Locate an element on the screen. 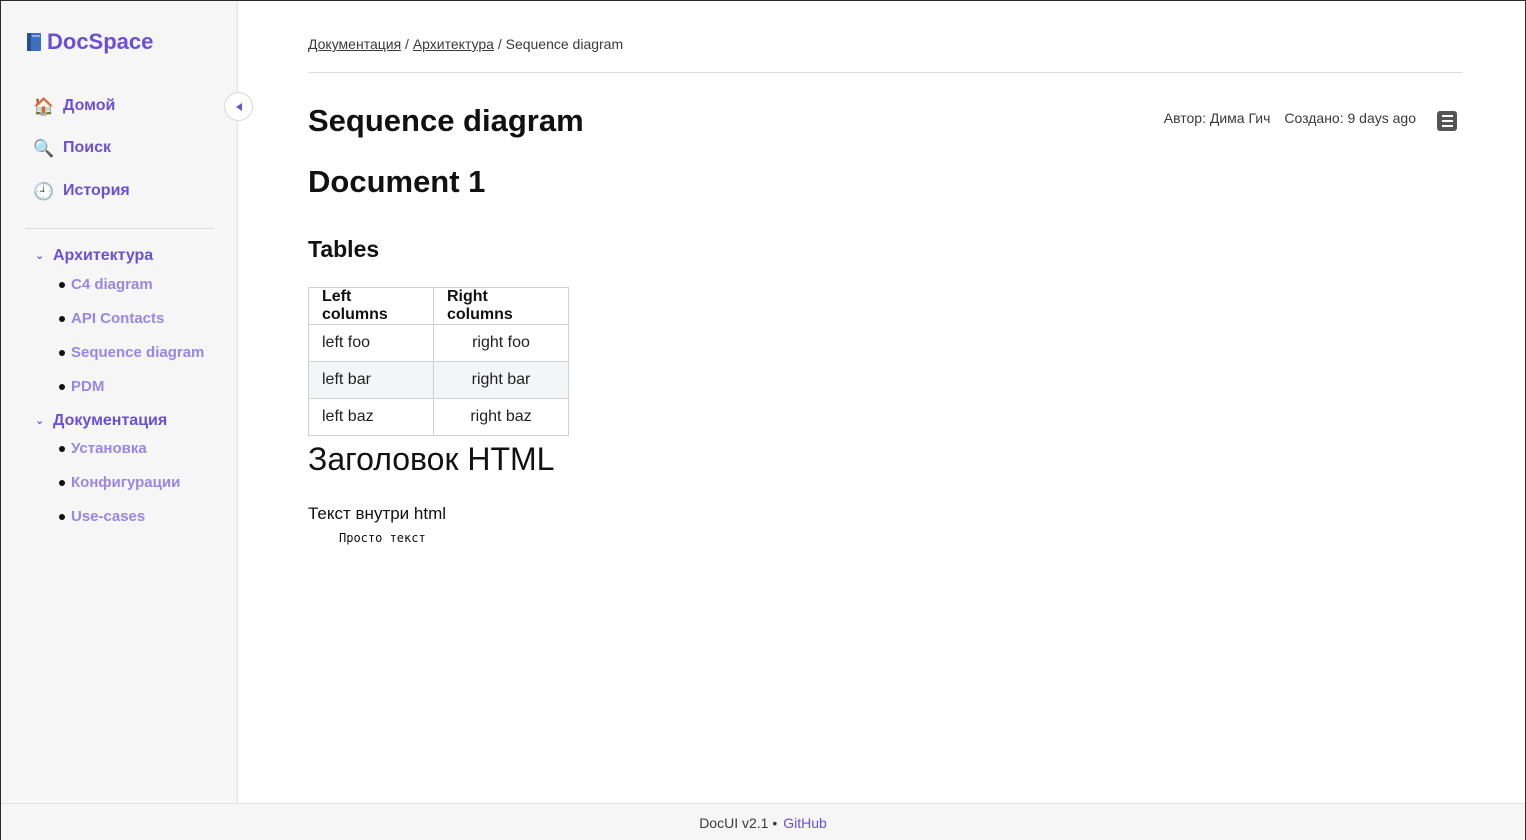 This screenshot has width=1526, height=840. table-header-cell: Left columns is located at coordinates (371, 306).